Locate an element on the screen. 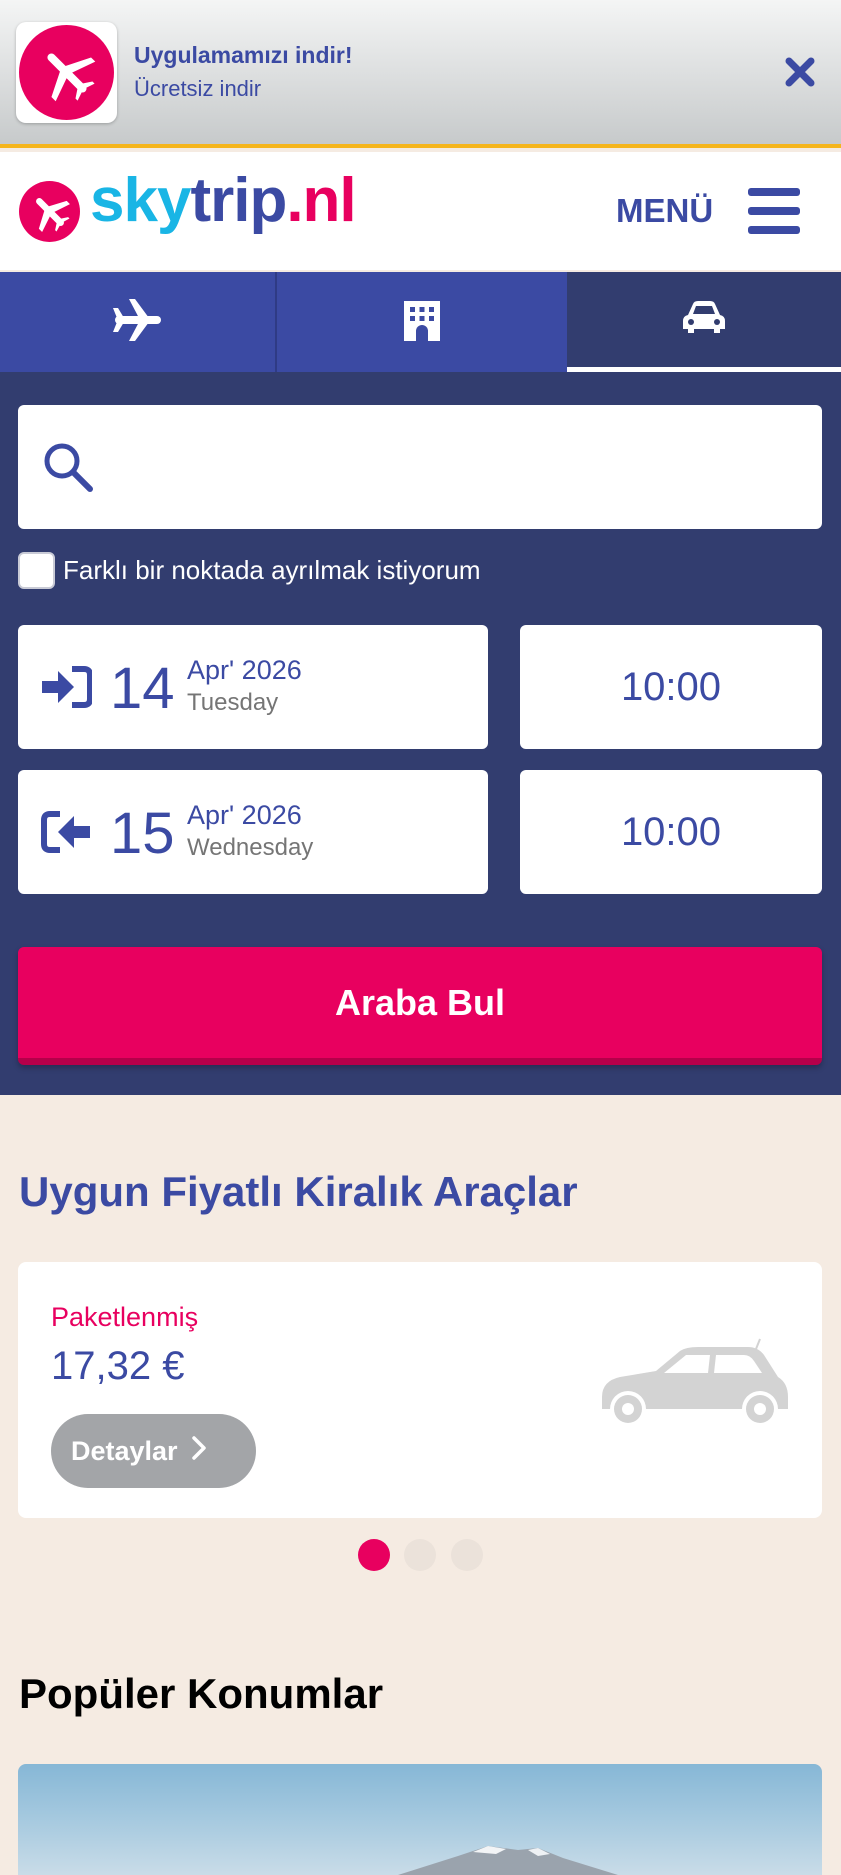  search-type-tabs is located at coordinates (420, 322).